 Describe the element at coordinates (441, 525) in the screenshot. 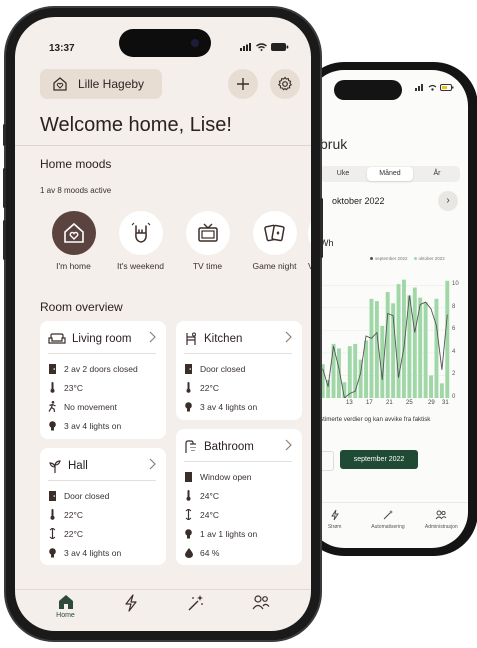

I see `tab-administrasjon: Administrasjon` at that location.